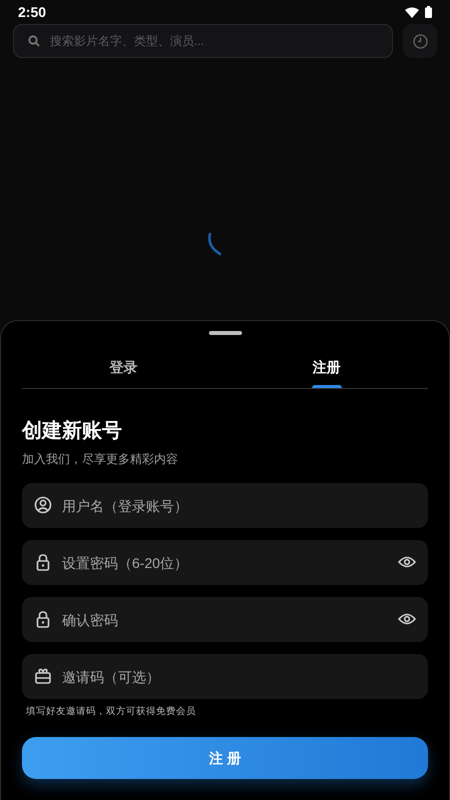 The image size is (450, 800). Describe the element at coordinates (43, 505) in the screenshot. I see `user-icon` at that location.